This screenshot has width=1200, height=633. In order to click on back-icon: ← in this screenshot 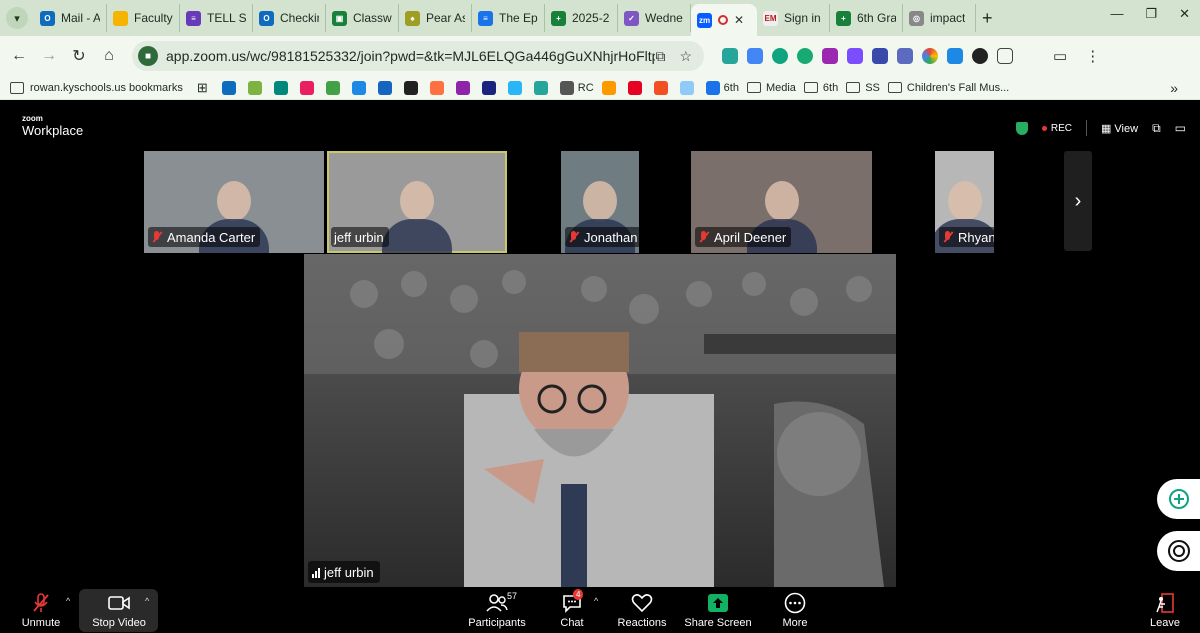, I will do `click(19, 56)`.